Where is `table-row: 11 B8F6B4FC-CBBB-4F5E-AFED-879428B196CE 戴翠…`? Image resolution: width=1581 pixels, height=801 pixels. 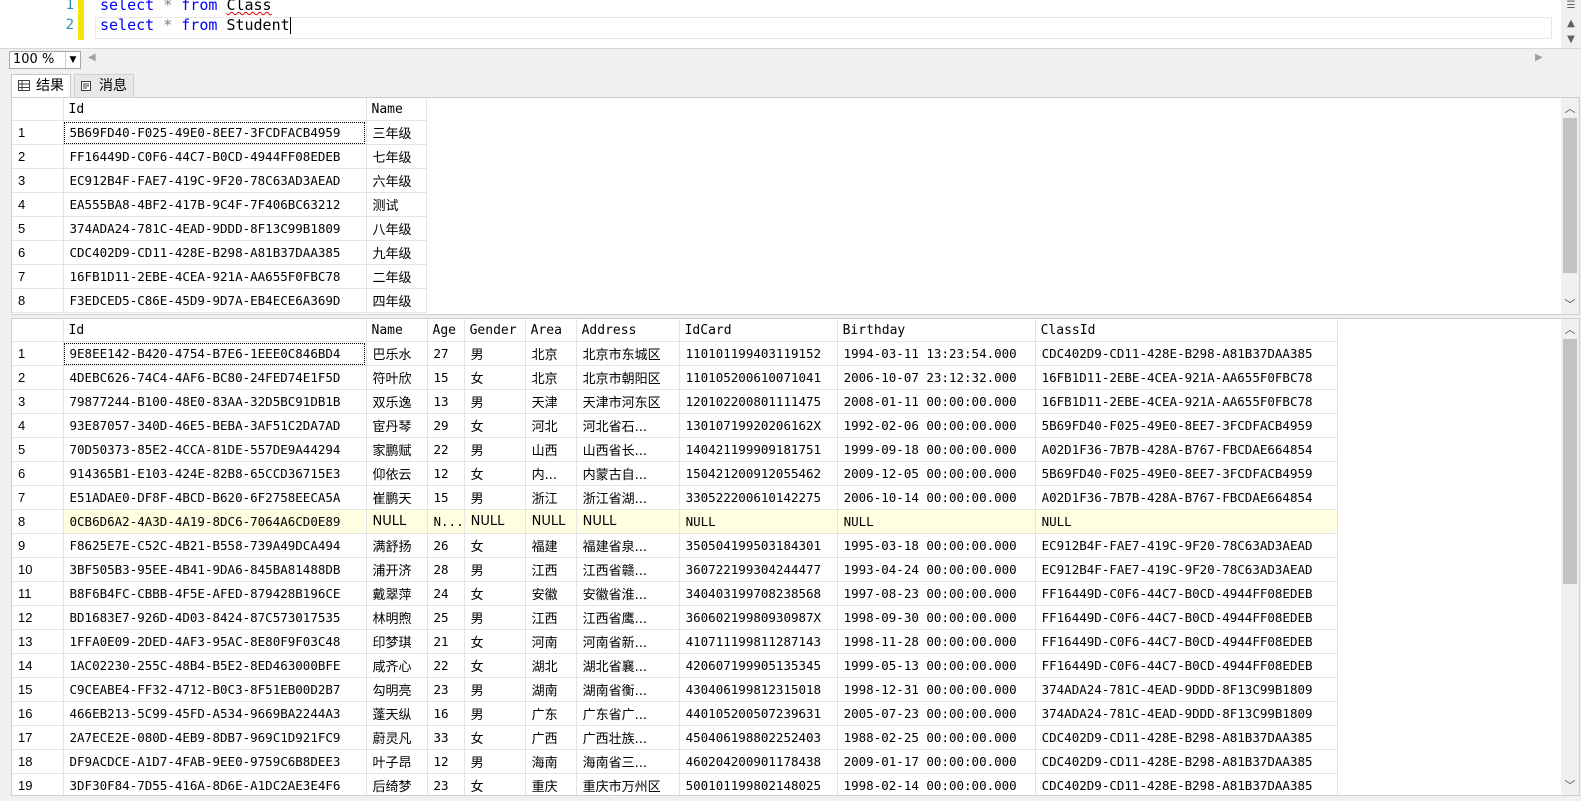 table-row: 11 B8F6B4FC-CBBB-4F5E-AFED-879428B196CE 戴翠… is located at coordinates (675, 593).